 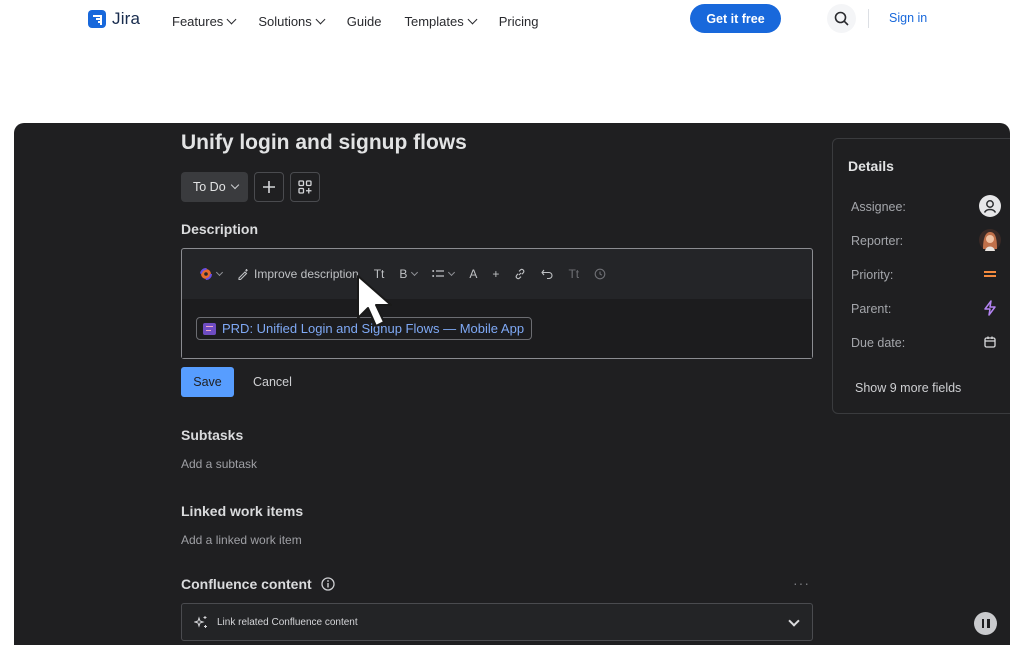 I want to click on add-button, so click(x=268, y=187).